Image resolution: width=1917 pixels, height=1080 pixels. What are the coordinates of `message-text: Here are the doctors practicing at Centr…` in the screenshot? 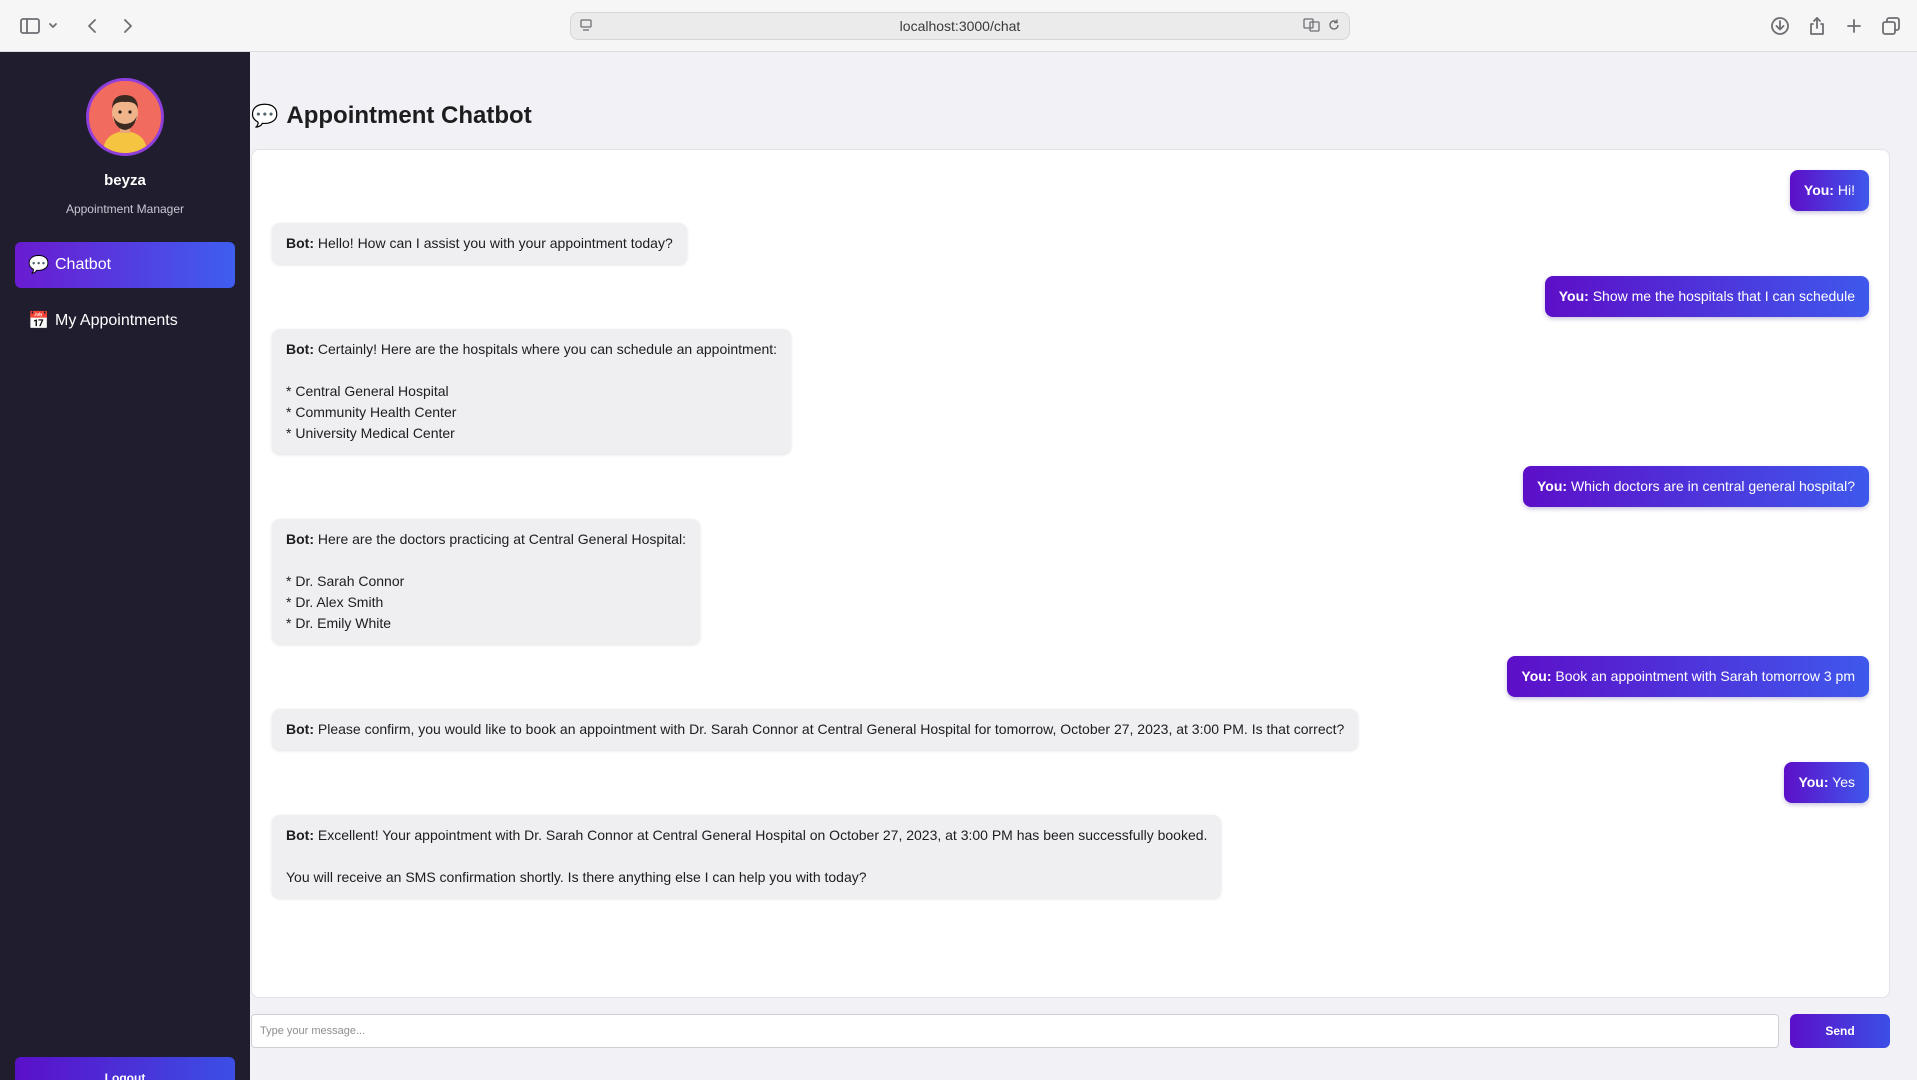 It's located at (486, 581).